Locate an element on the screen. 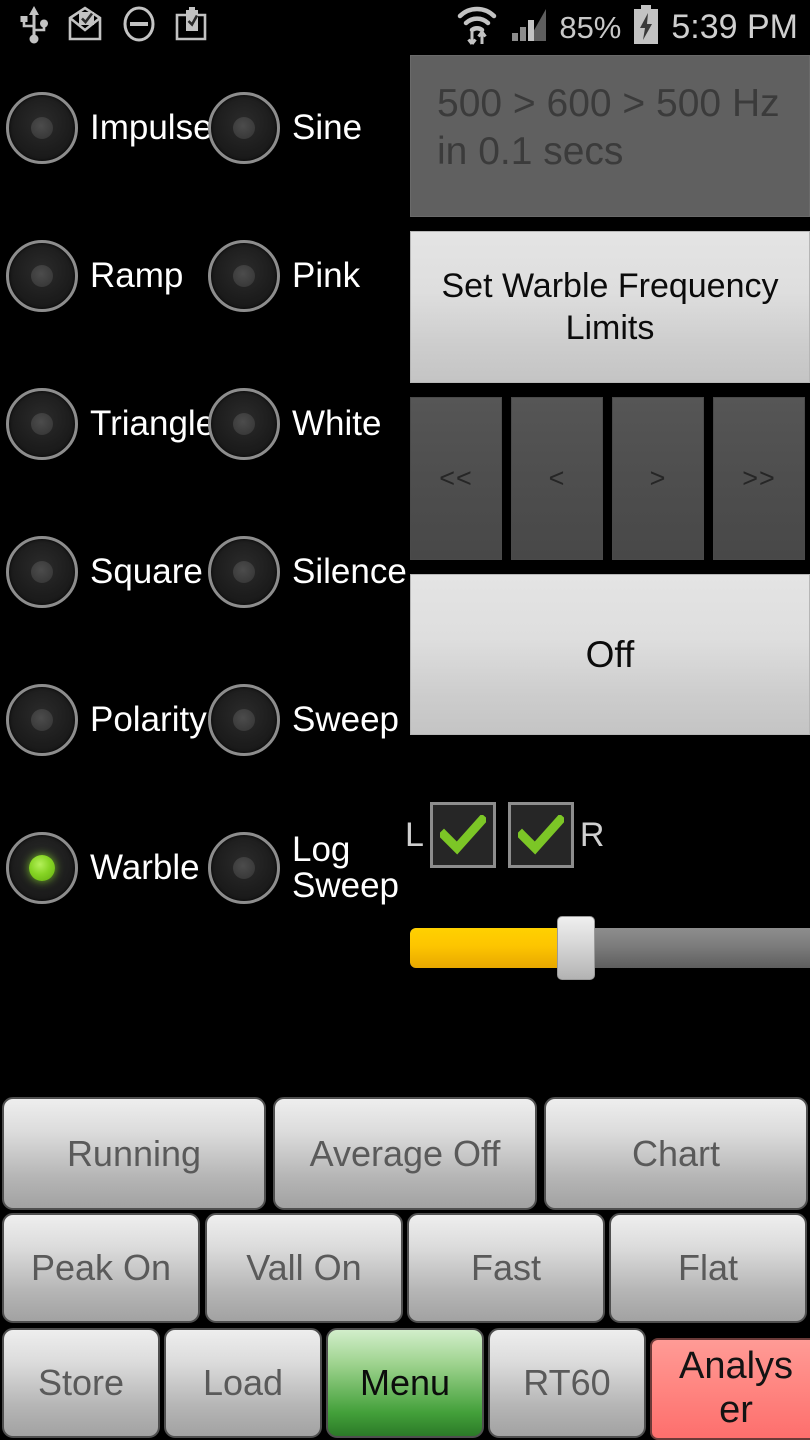  radio-option-sweep: Sweep is located at coordinates (303, 720).